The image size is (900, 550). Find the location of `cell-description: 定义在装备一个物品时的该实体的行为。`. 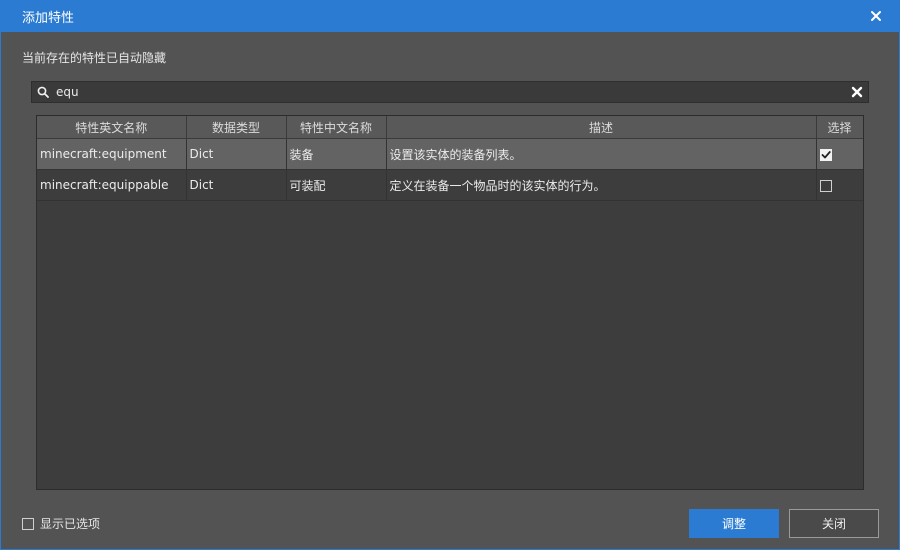

cell-description: 定义在装备一个物品时的该实体的行为。 is located at coordinates (601, 185).